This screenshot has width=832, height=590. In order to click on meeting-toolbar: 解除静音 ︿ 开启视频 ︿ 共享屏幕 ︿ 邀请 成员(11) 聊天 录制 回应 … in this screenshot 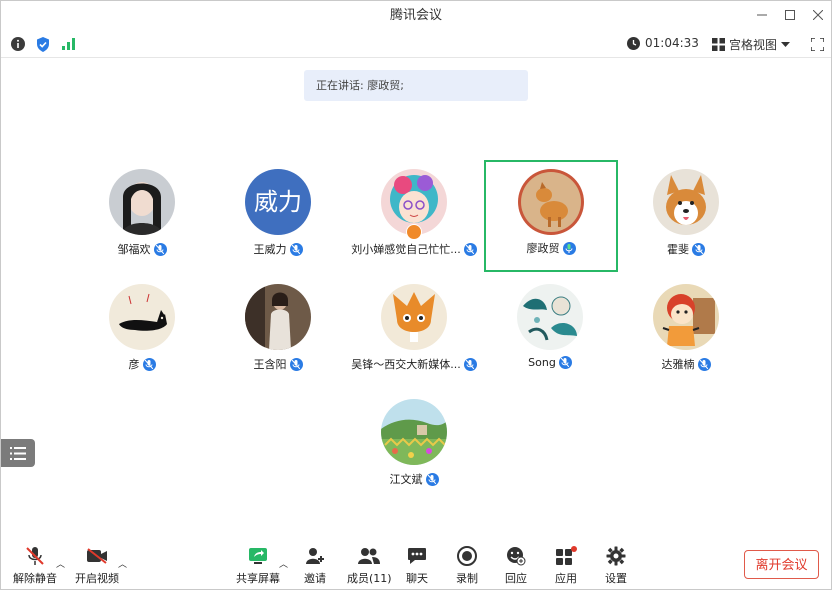, I will do `click(416, 564)`.